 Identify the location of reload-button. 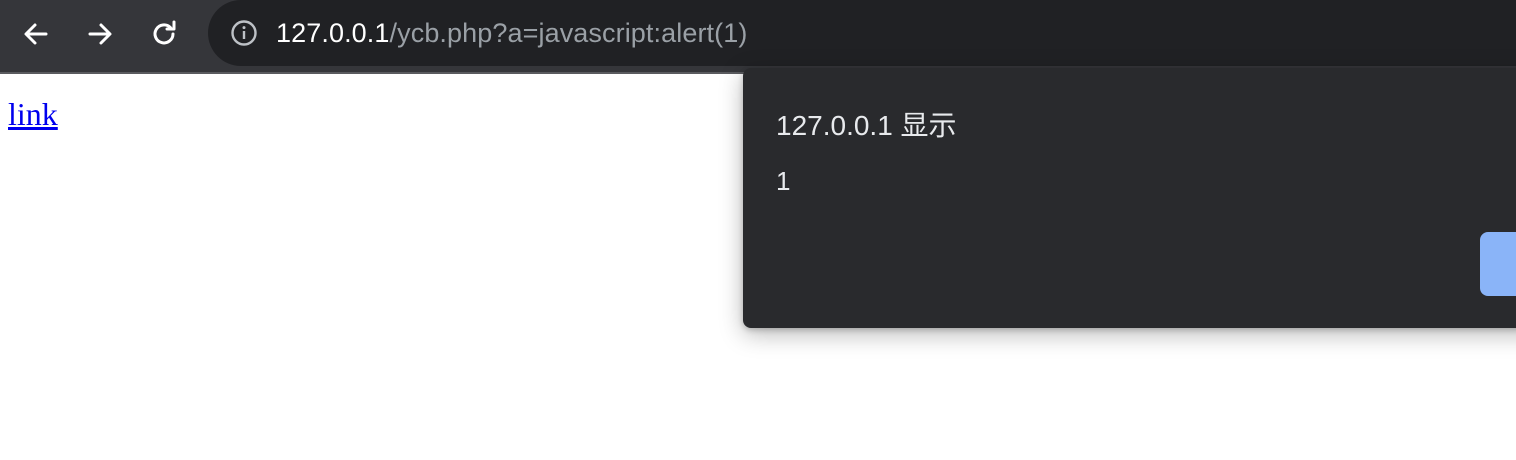
(164, 34).